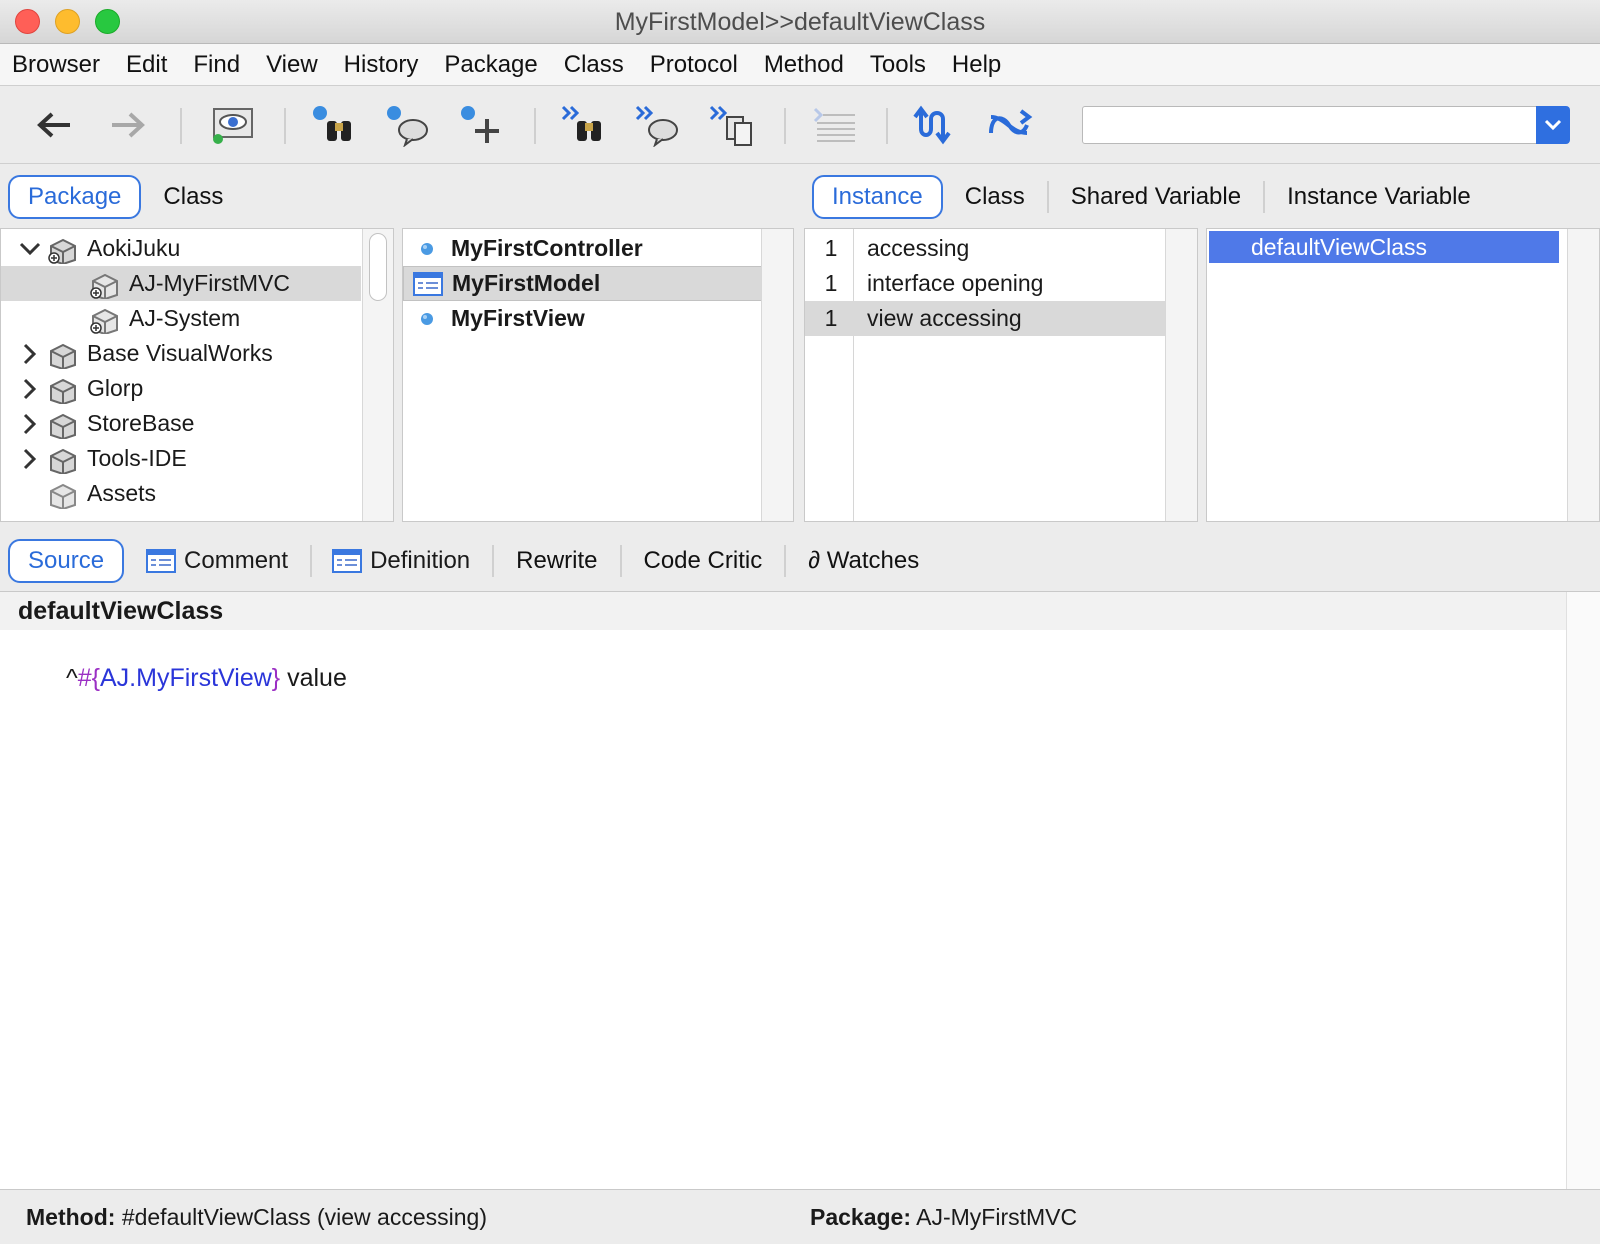  Describe the element at coordinates (932, 125) in the screenshot. I see `sync-arrows-icon` at that location.